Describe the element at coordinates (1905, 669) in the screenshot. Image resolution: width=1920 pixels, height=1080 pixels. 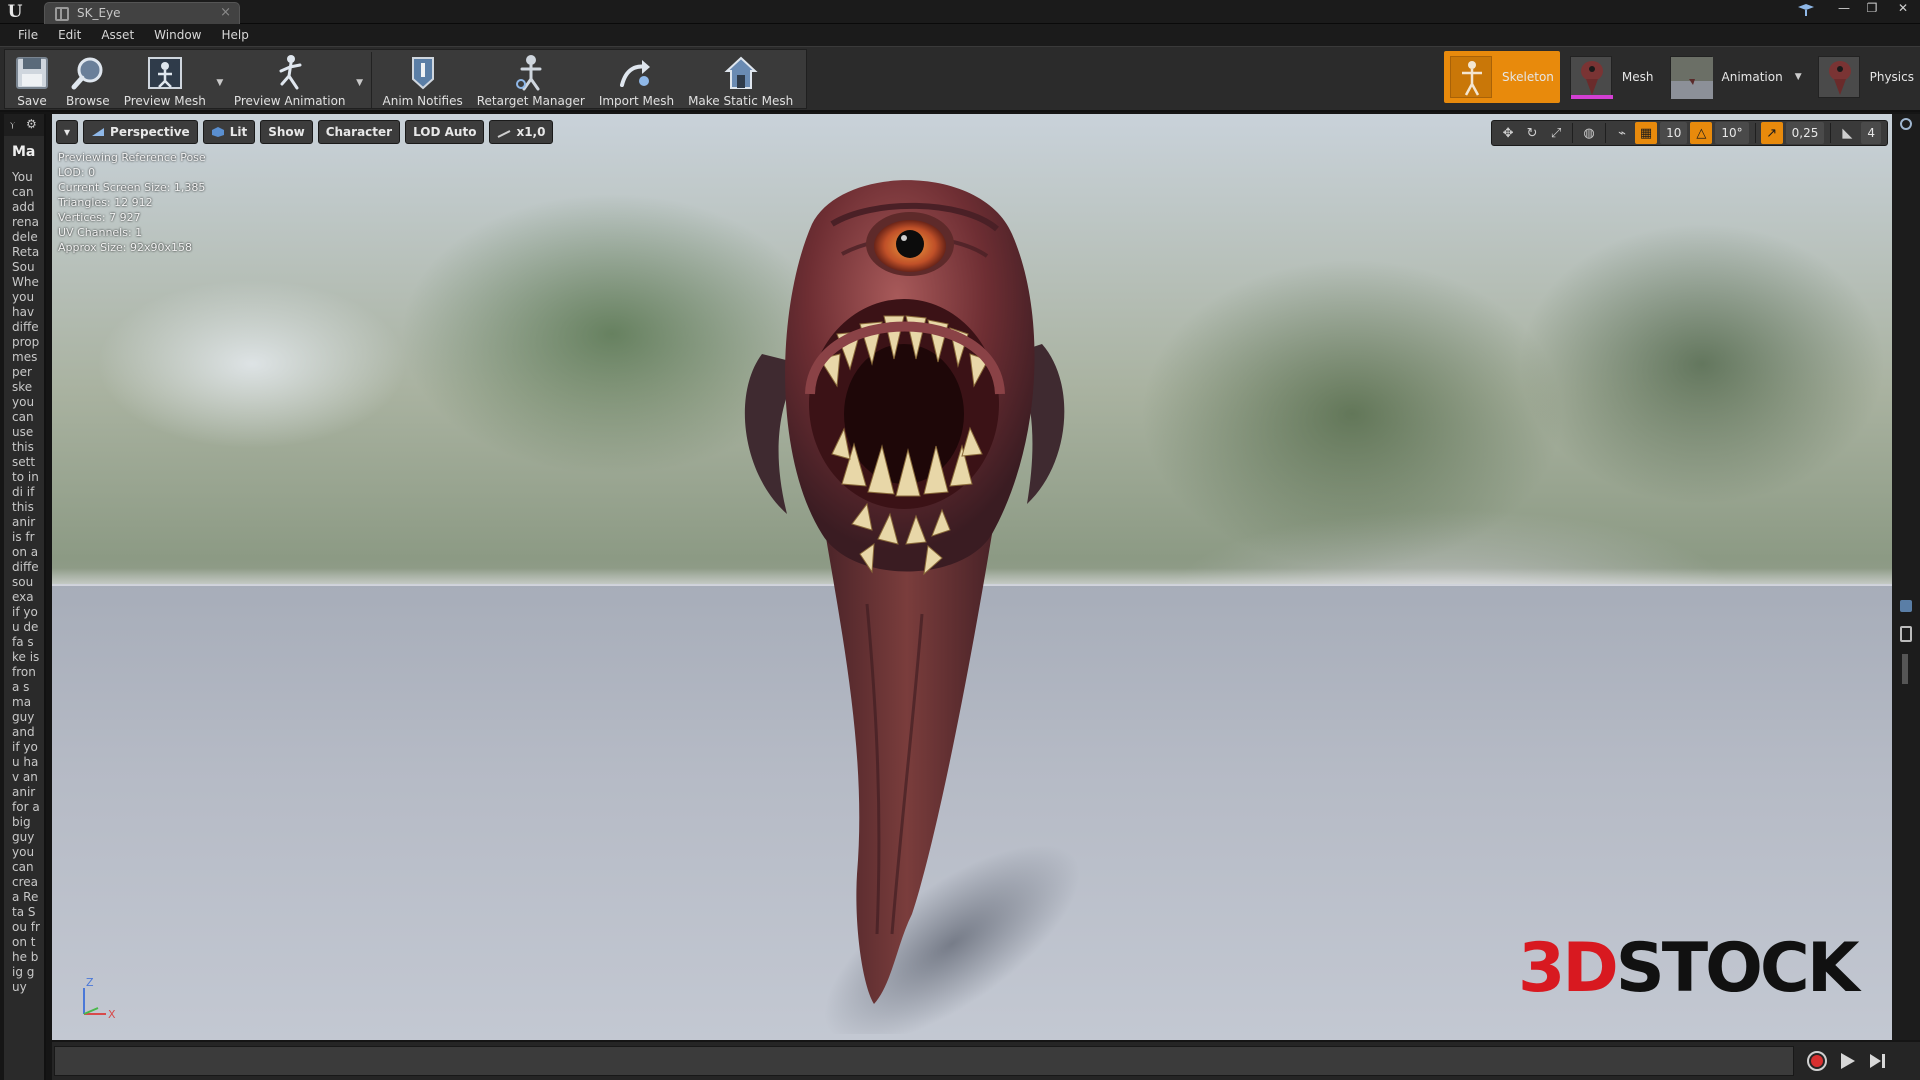
I see `scrollbar-thumb` at that location.